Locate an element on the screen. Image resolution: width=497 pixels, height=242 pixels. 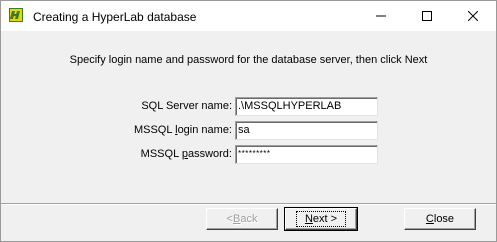
close-icon is located at coordinates (473, 16).